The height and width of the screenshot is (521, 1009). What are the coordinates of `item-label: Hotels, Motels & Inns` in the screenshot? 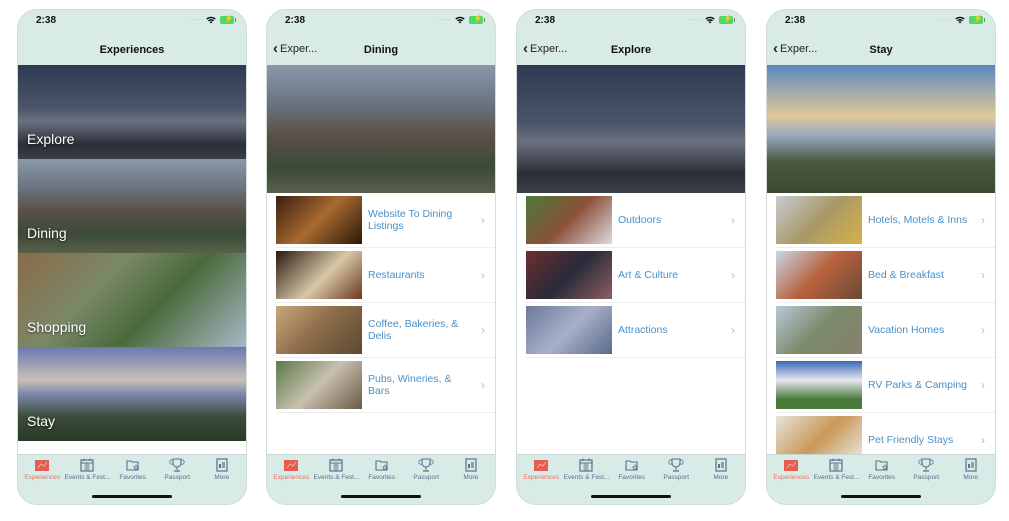 It's located at (918, 220).